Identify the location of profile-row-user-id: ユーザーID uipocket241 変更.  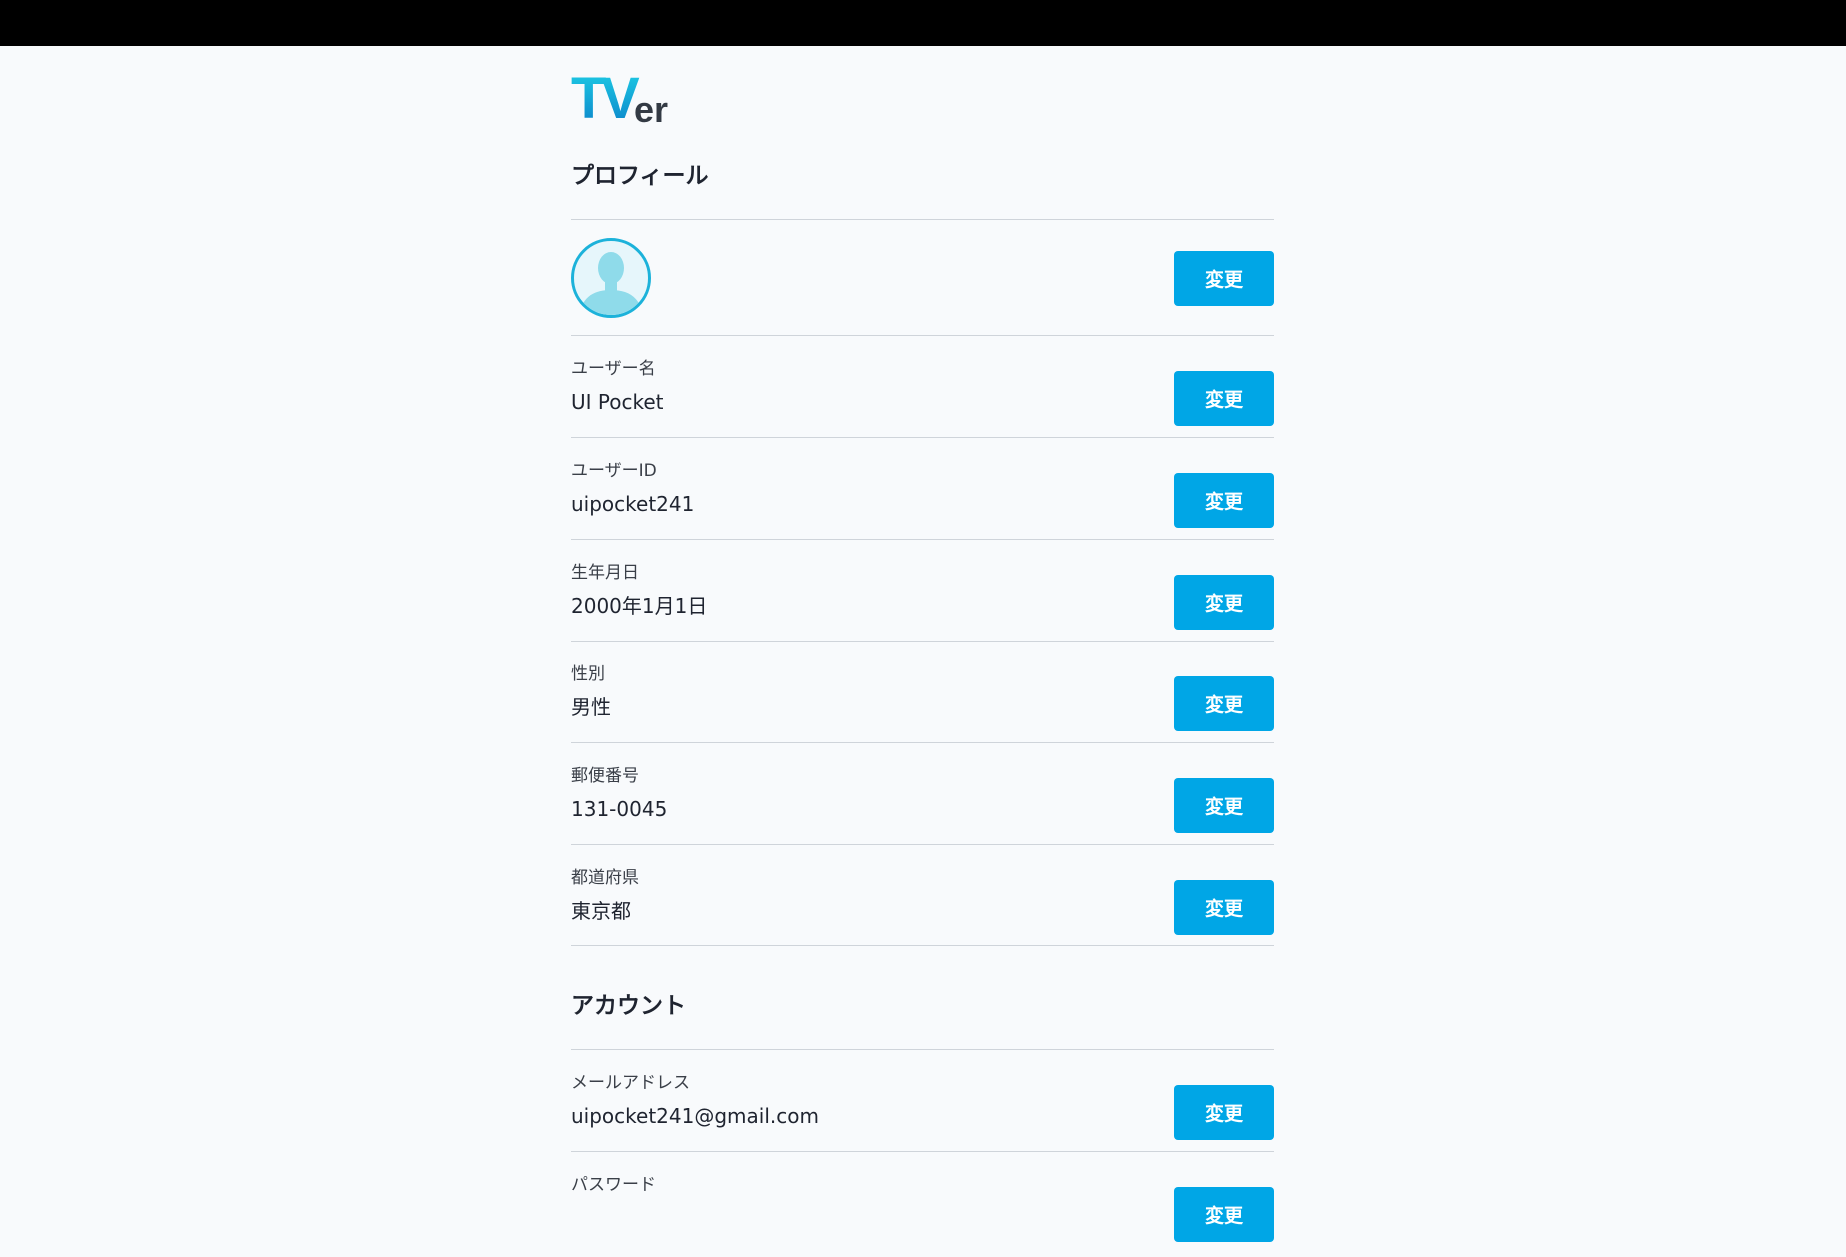
(922, 503).